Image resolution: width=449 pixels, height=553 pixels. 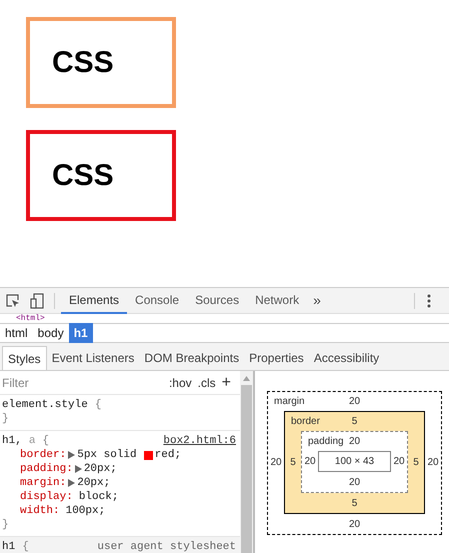 What do you see at coordinates (290, 402) in the screenshot?
I see `box-label: margin` at bounding box center [290, 402].